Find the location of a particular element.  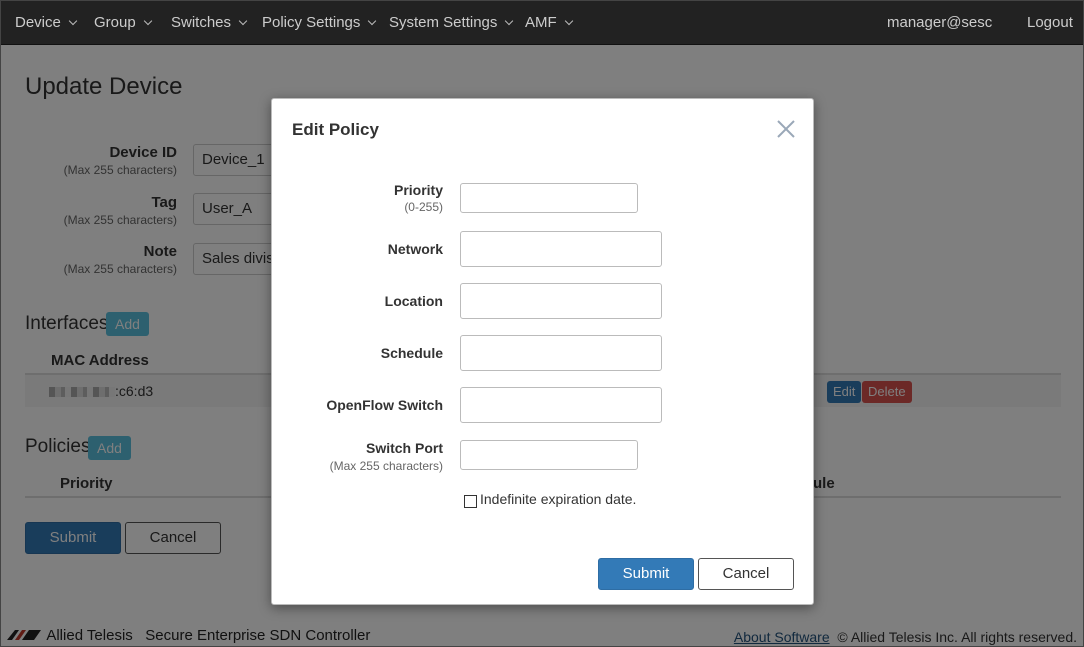

switch-port-label: Switch Port is located at coordinates (404, 448).